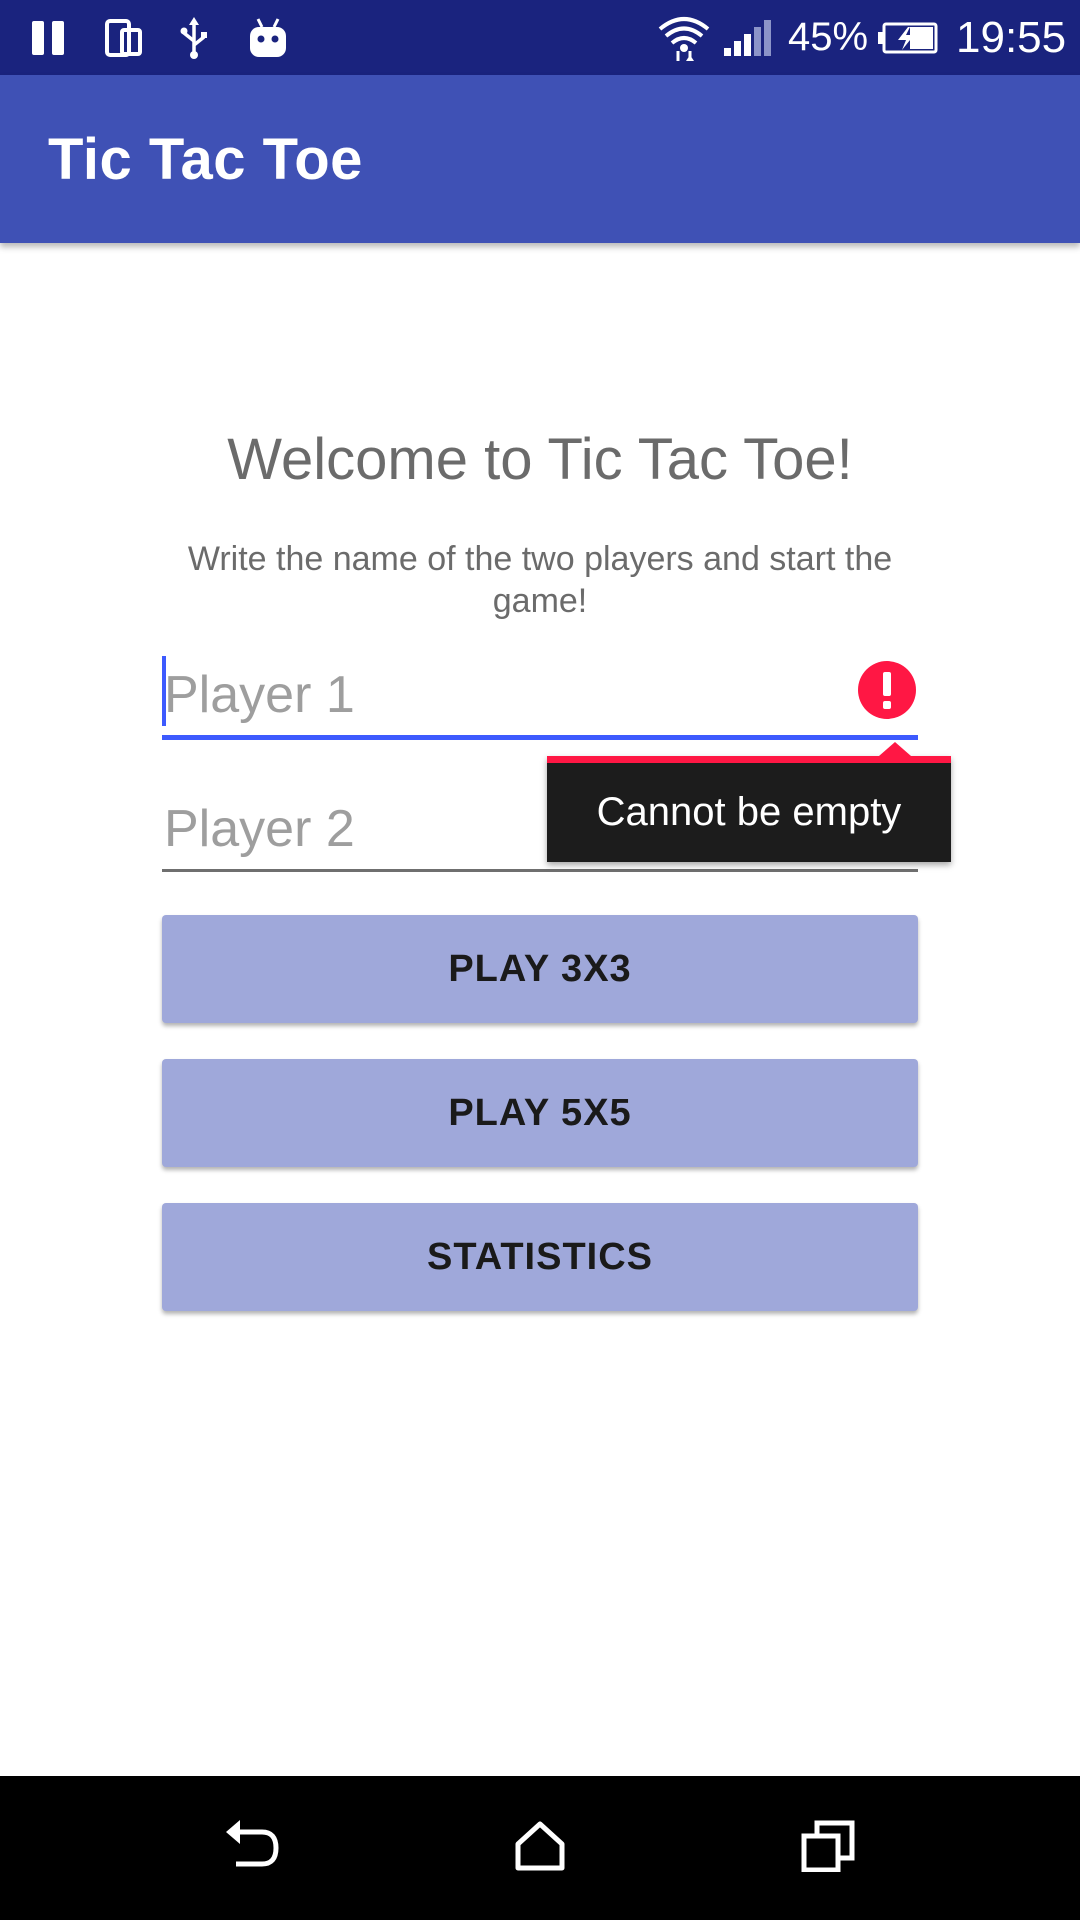 The image size is (1080, 1920). Describe the element at coordinates (895, 749) in the screenshot. I see `error-tooltip-arrow` at that location.